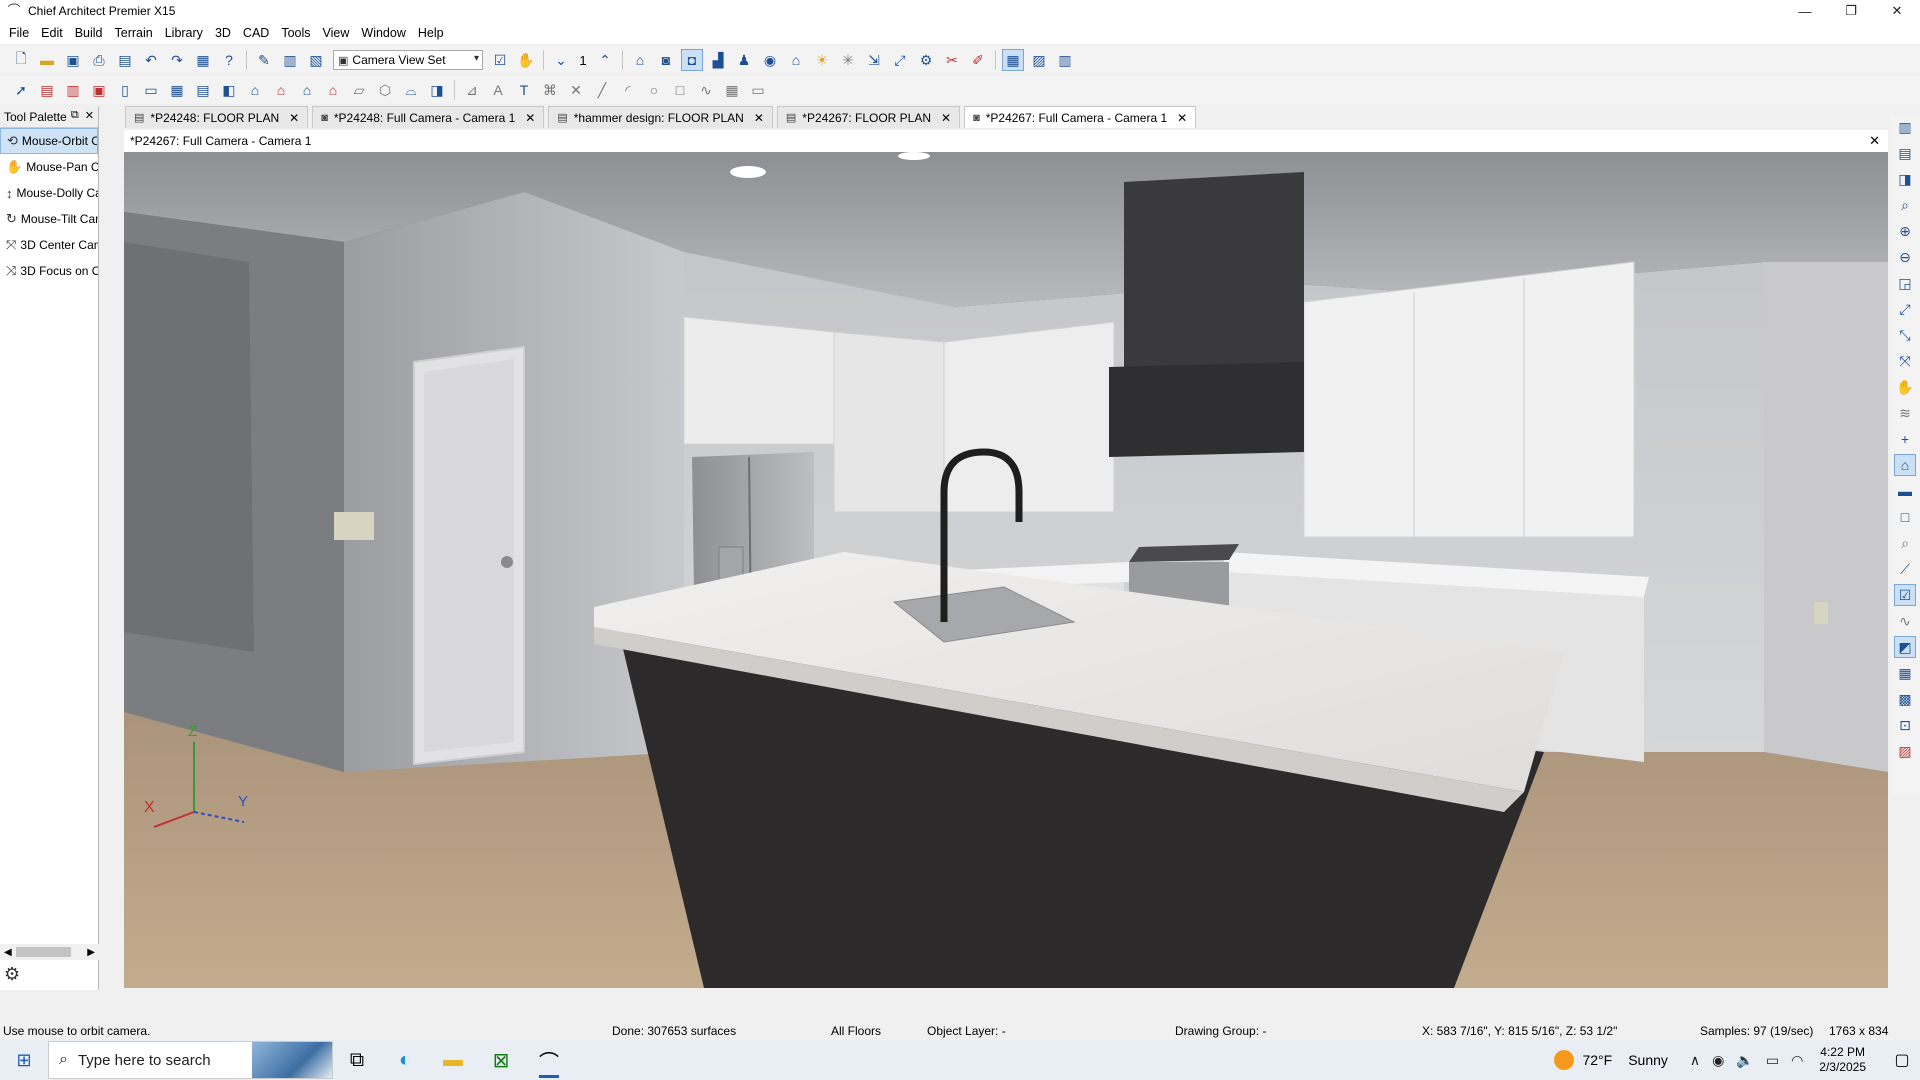  What do you see at coordinates (19, 33) in the screenshot?
I see `menu-file: File` at bounding box center [19, 33].